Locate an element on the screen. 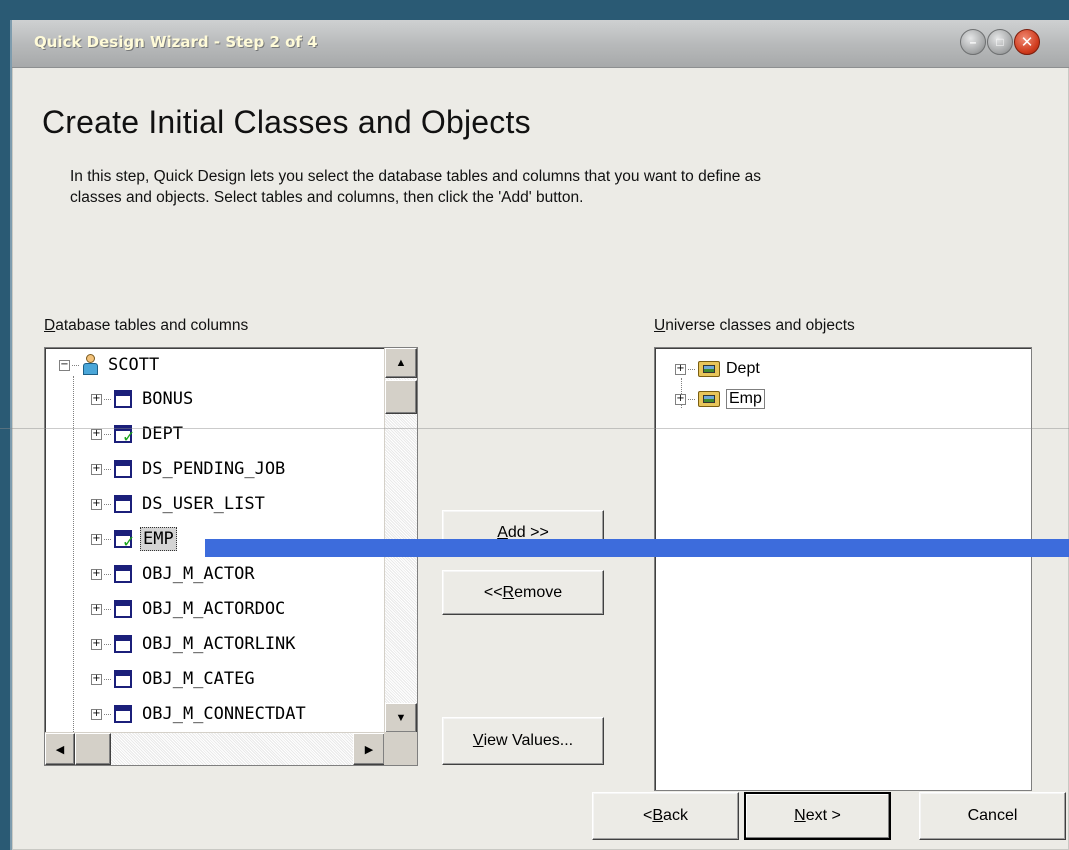 The image size is (1069, 850). table-row: + ✓ EMP is located at coordinates (134, 539).